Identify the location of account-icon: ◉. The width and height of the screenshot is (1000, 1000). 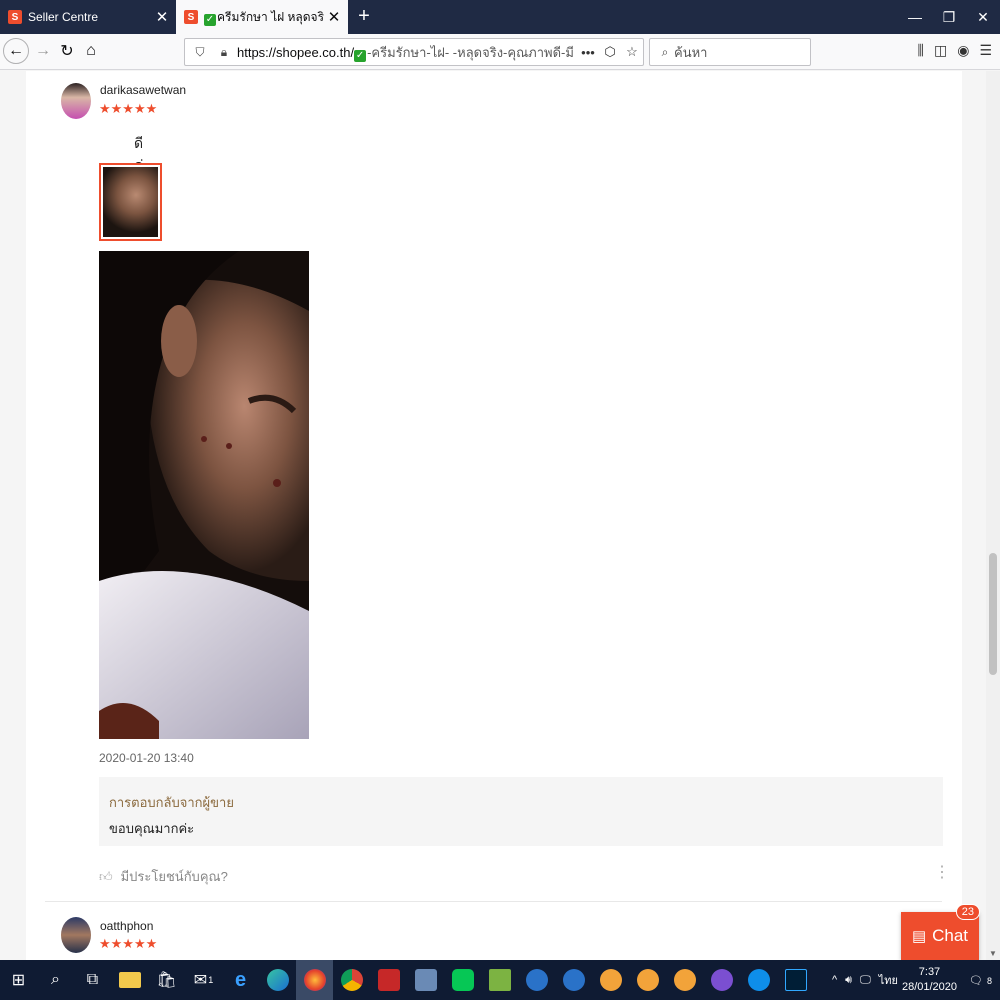
(963, 50).